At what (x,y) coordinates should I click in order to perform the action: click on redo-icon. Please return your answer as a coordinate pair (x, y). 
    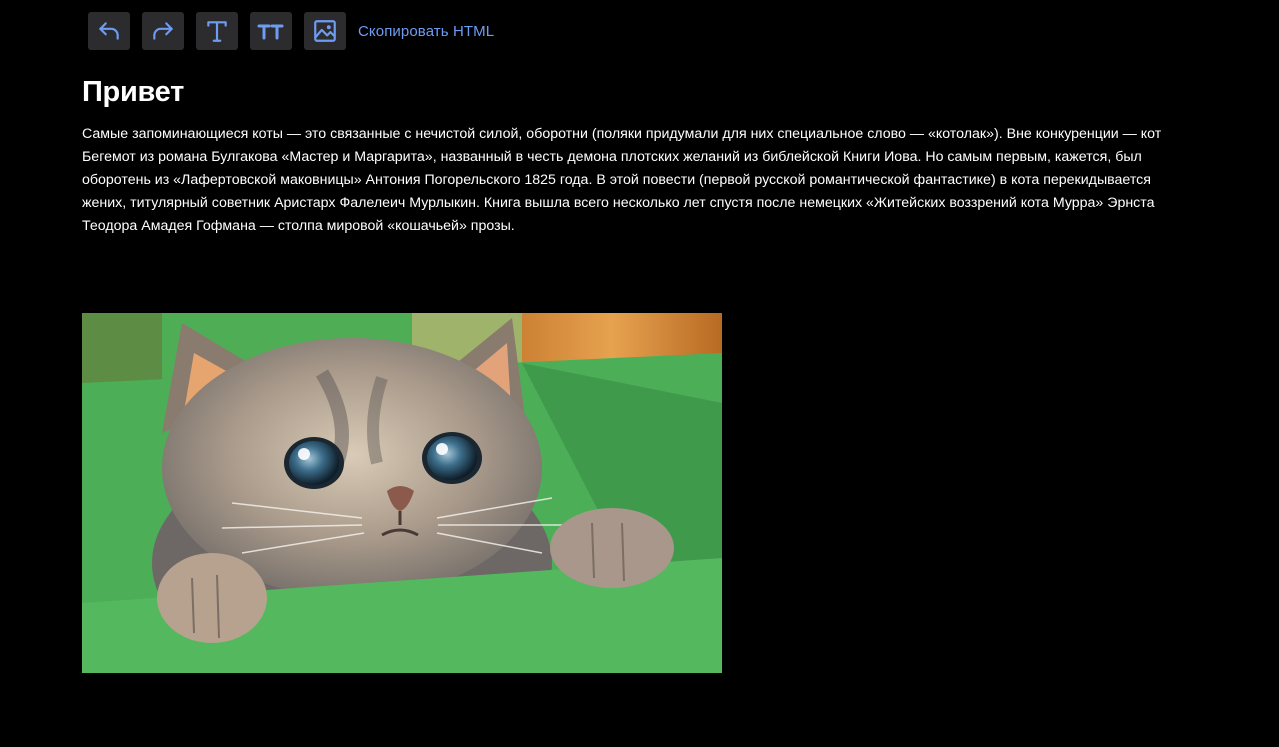
    Looking at the image, I should click on (163, 31).